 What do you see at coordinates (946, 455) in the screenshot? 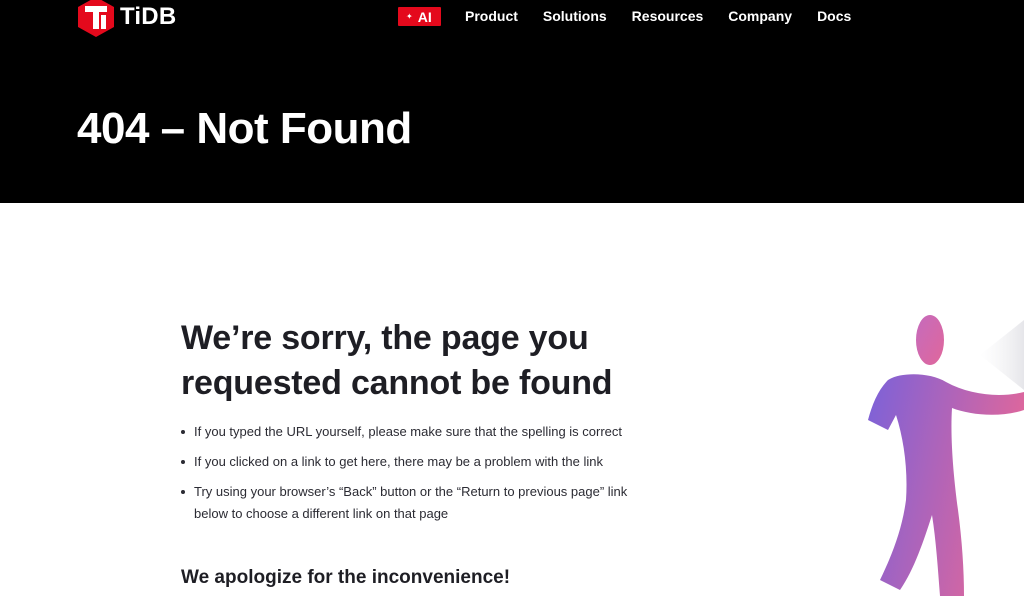
I see `person-illustration` at bounding box center [946, 455].